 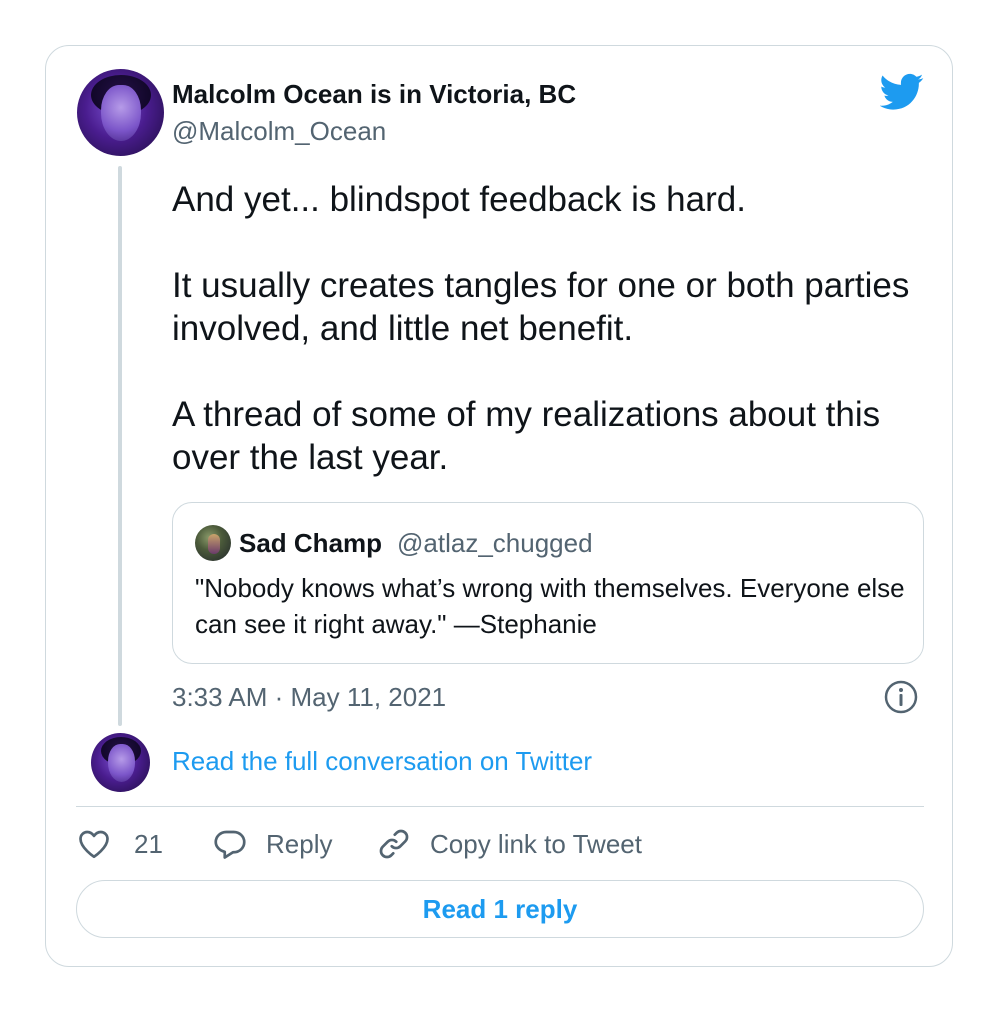 What do you see at coordinates (500, 806) in the screenshot?
I see `divider` at bounding box center [500, 806].